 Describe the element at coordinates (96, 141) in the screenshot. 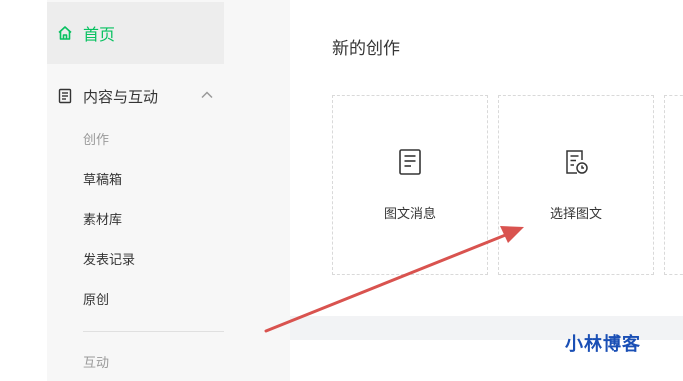

I see `sidebar-item-create: 创作` at that location.